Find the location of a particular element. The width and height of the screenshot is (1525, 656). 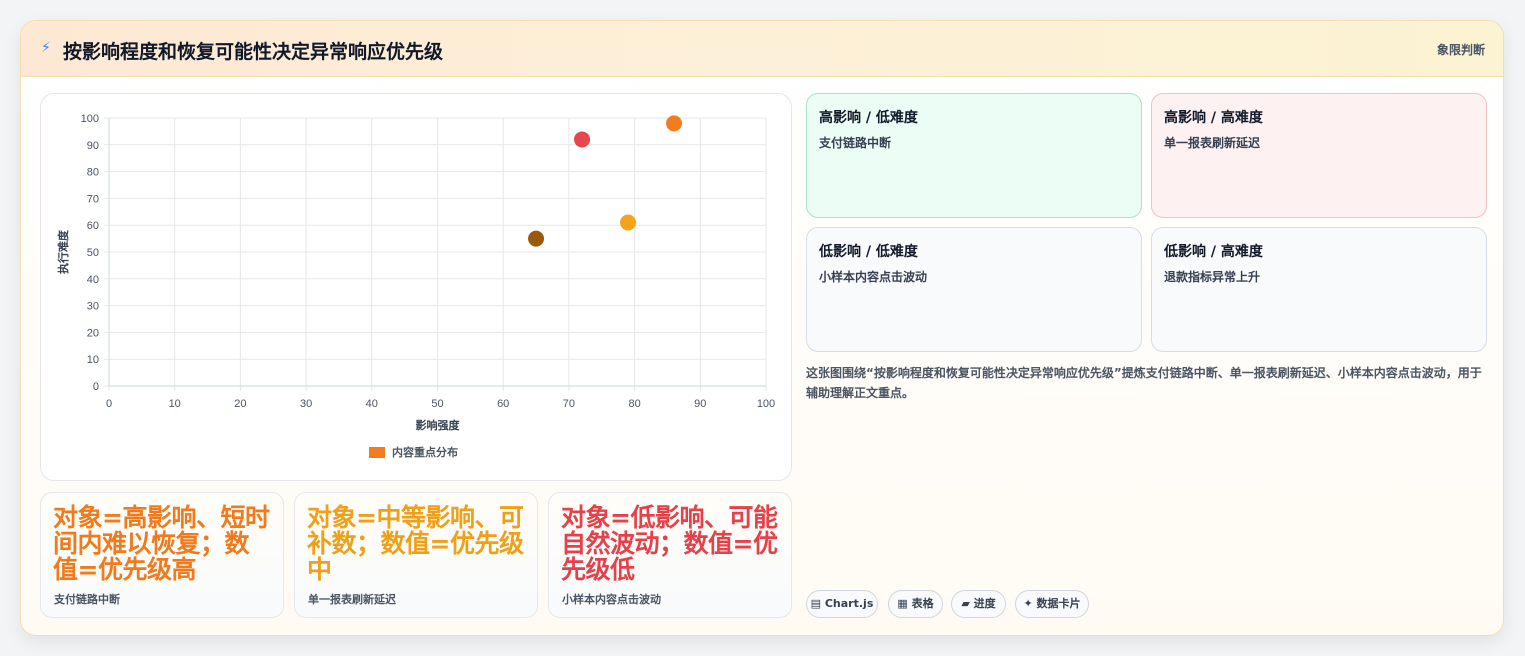

x-tick-label: 40 is located at coordinates (372, 404).